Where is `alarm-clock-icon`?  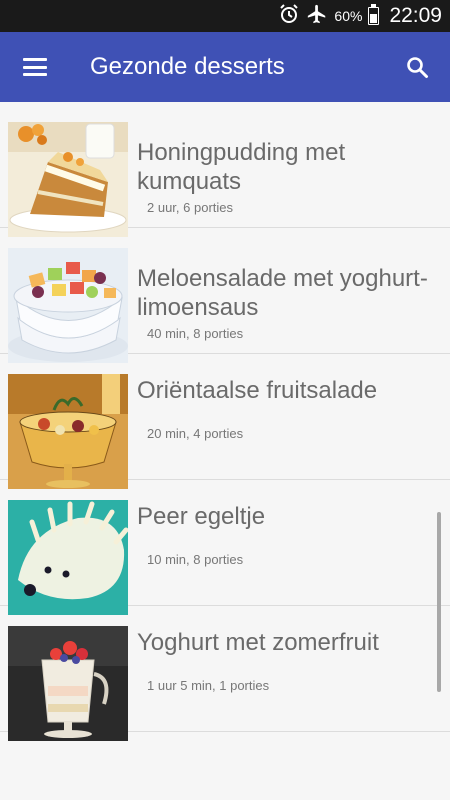
alarm-clock-icon is located at coordinates (289, 16).